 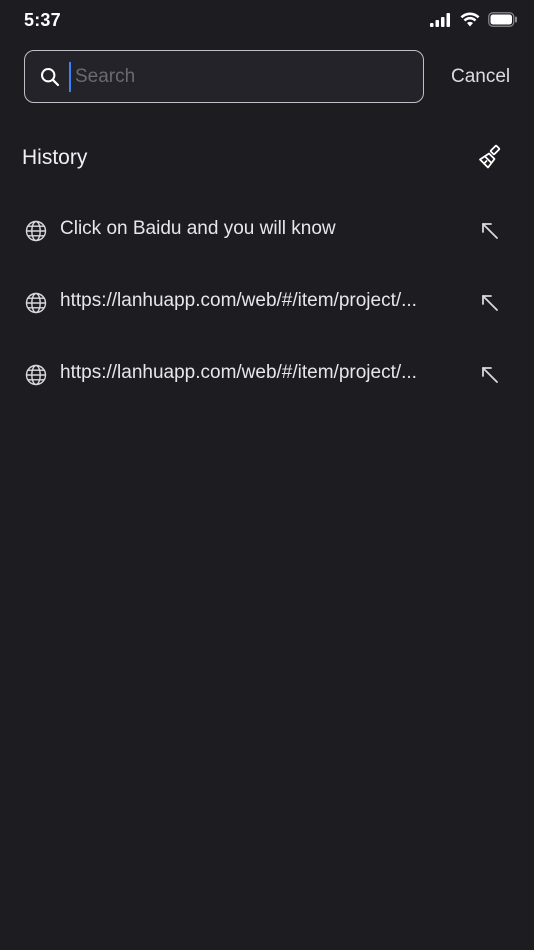 I want to click on history-item: Click on Baidu and you will know, so click(x=267, y=230).